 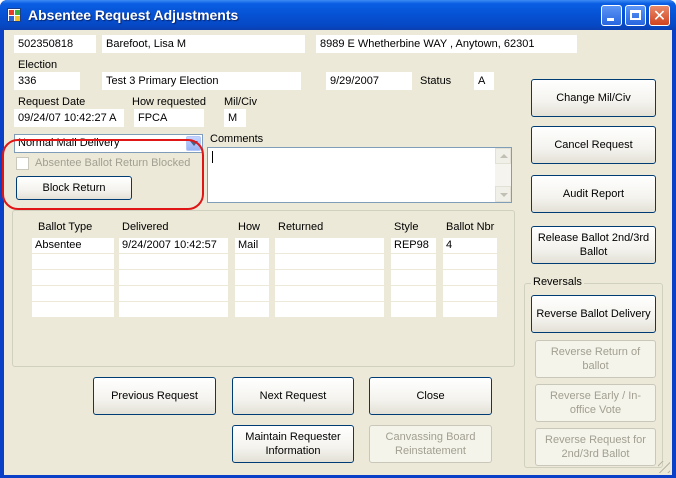 What do you see at coordinates (252, 245) in the screenshot?
I see `ballot-cell: Mail` at bounding box center [252, 245].